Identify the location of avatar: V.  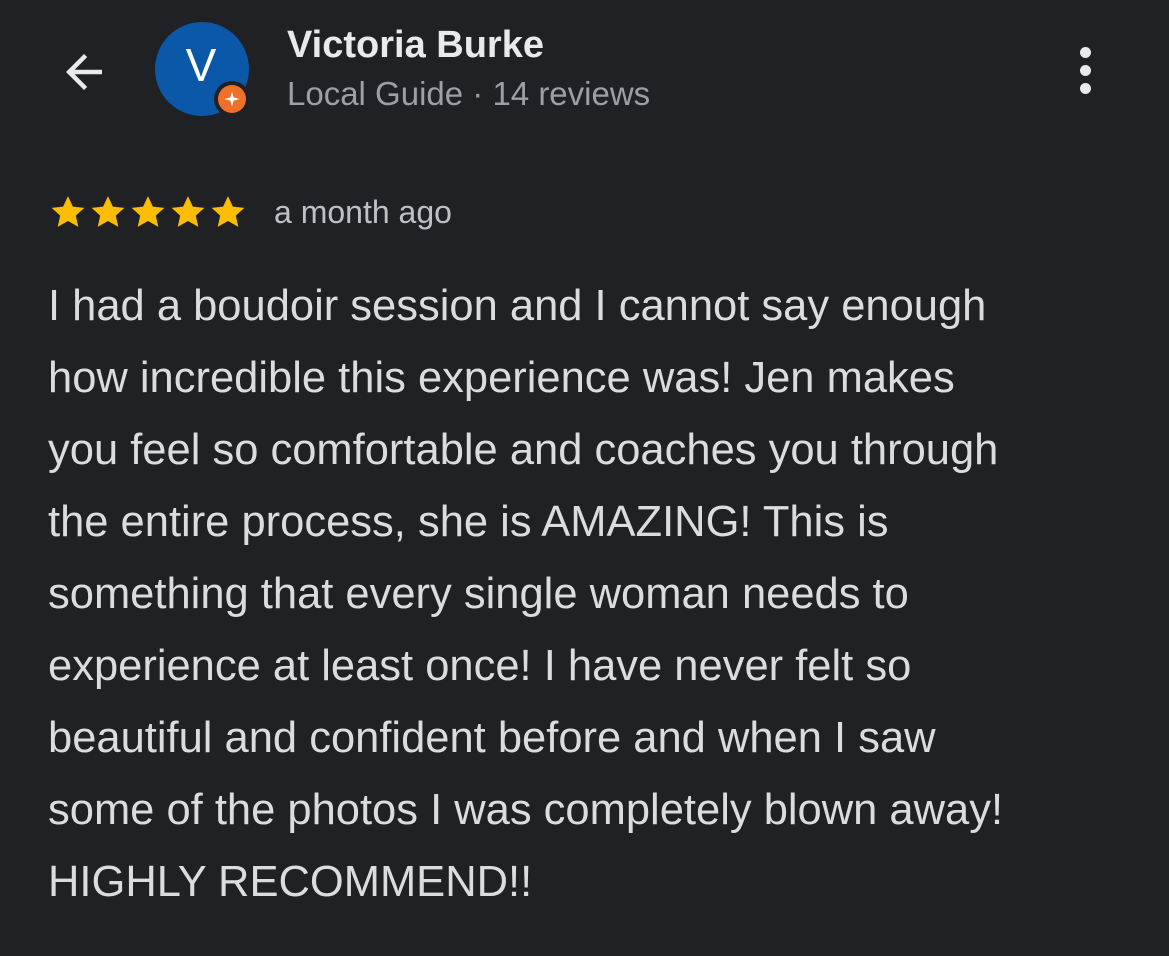
(203, 70).